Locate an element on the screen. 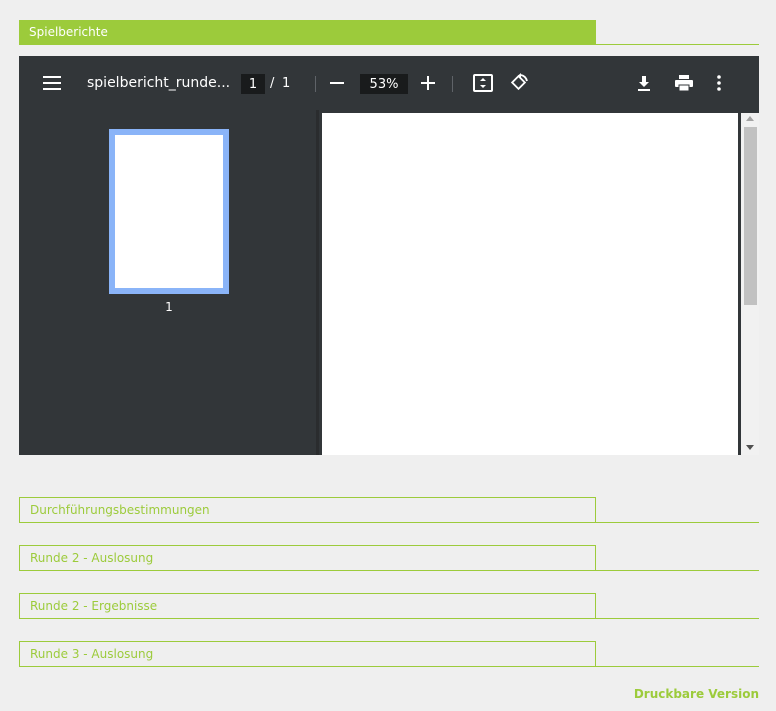  section-header-durchfuehrungsbestimmungen: Durchführungsbestimmungen is located at coordinates (307, 510).